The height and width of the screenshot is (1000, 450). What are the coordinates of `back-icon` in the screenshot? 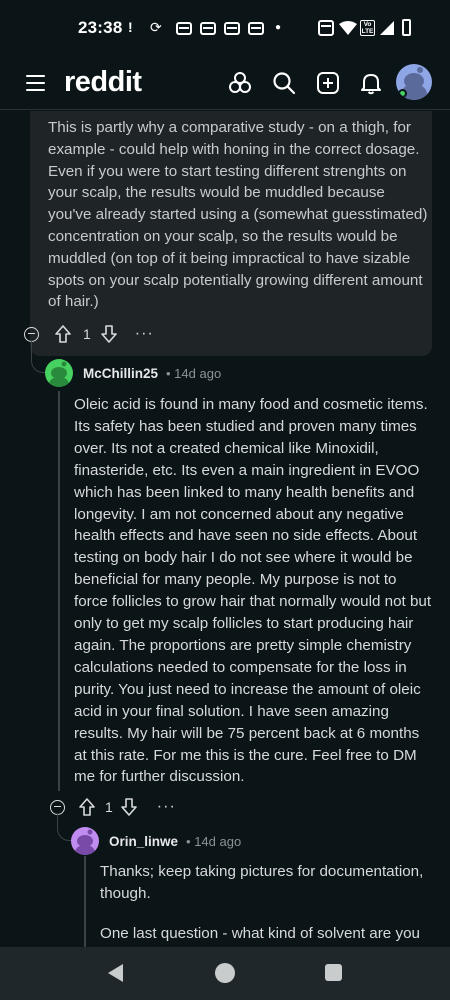 It's located at (115, 973).